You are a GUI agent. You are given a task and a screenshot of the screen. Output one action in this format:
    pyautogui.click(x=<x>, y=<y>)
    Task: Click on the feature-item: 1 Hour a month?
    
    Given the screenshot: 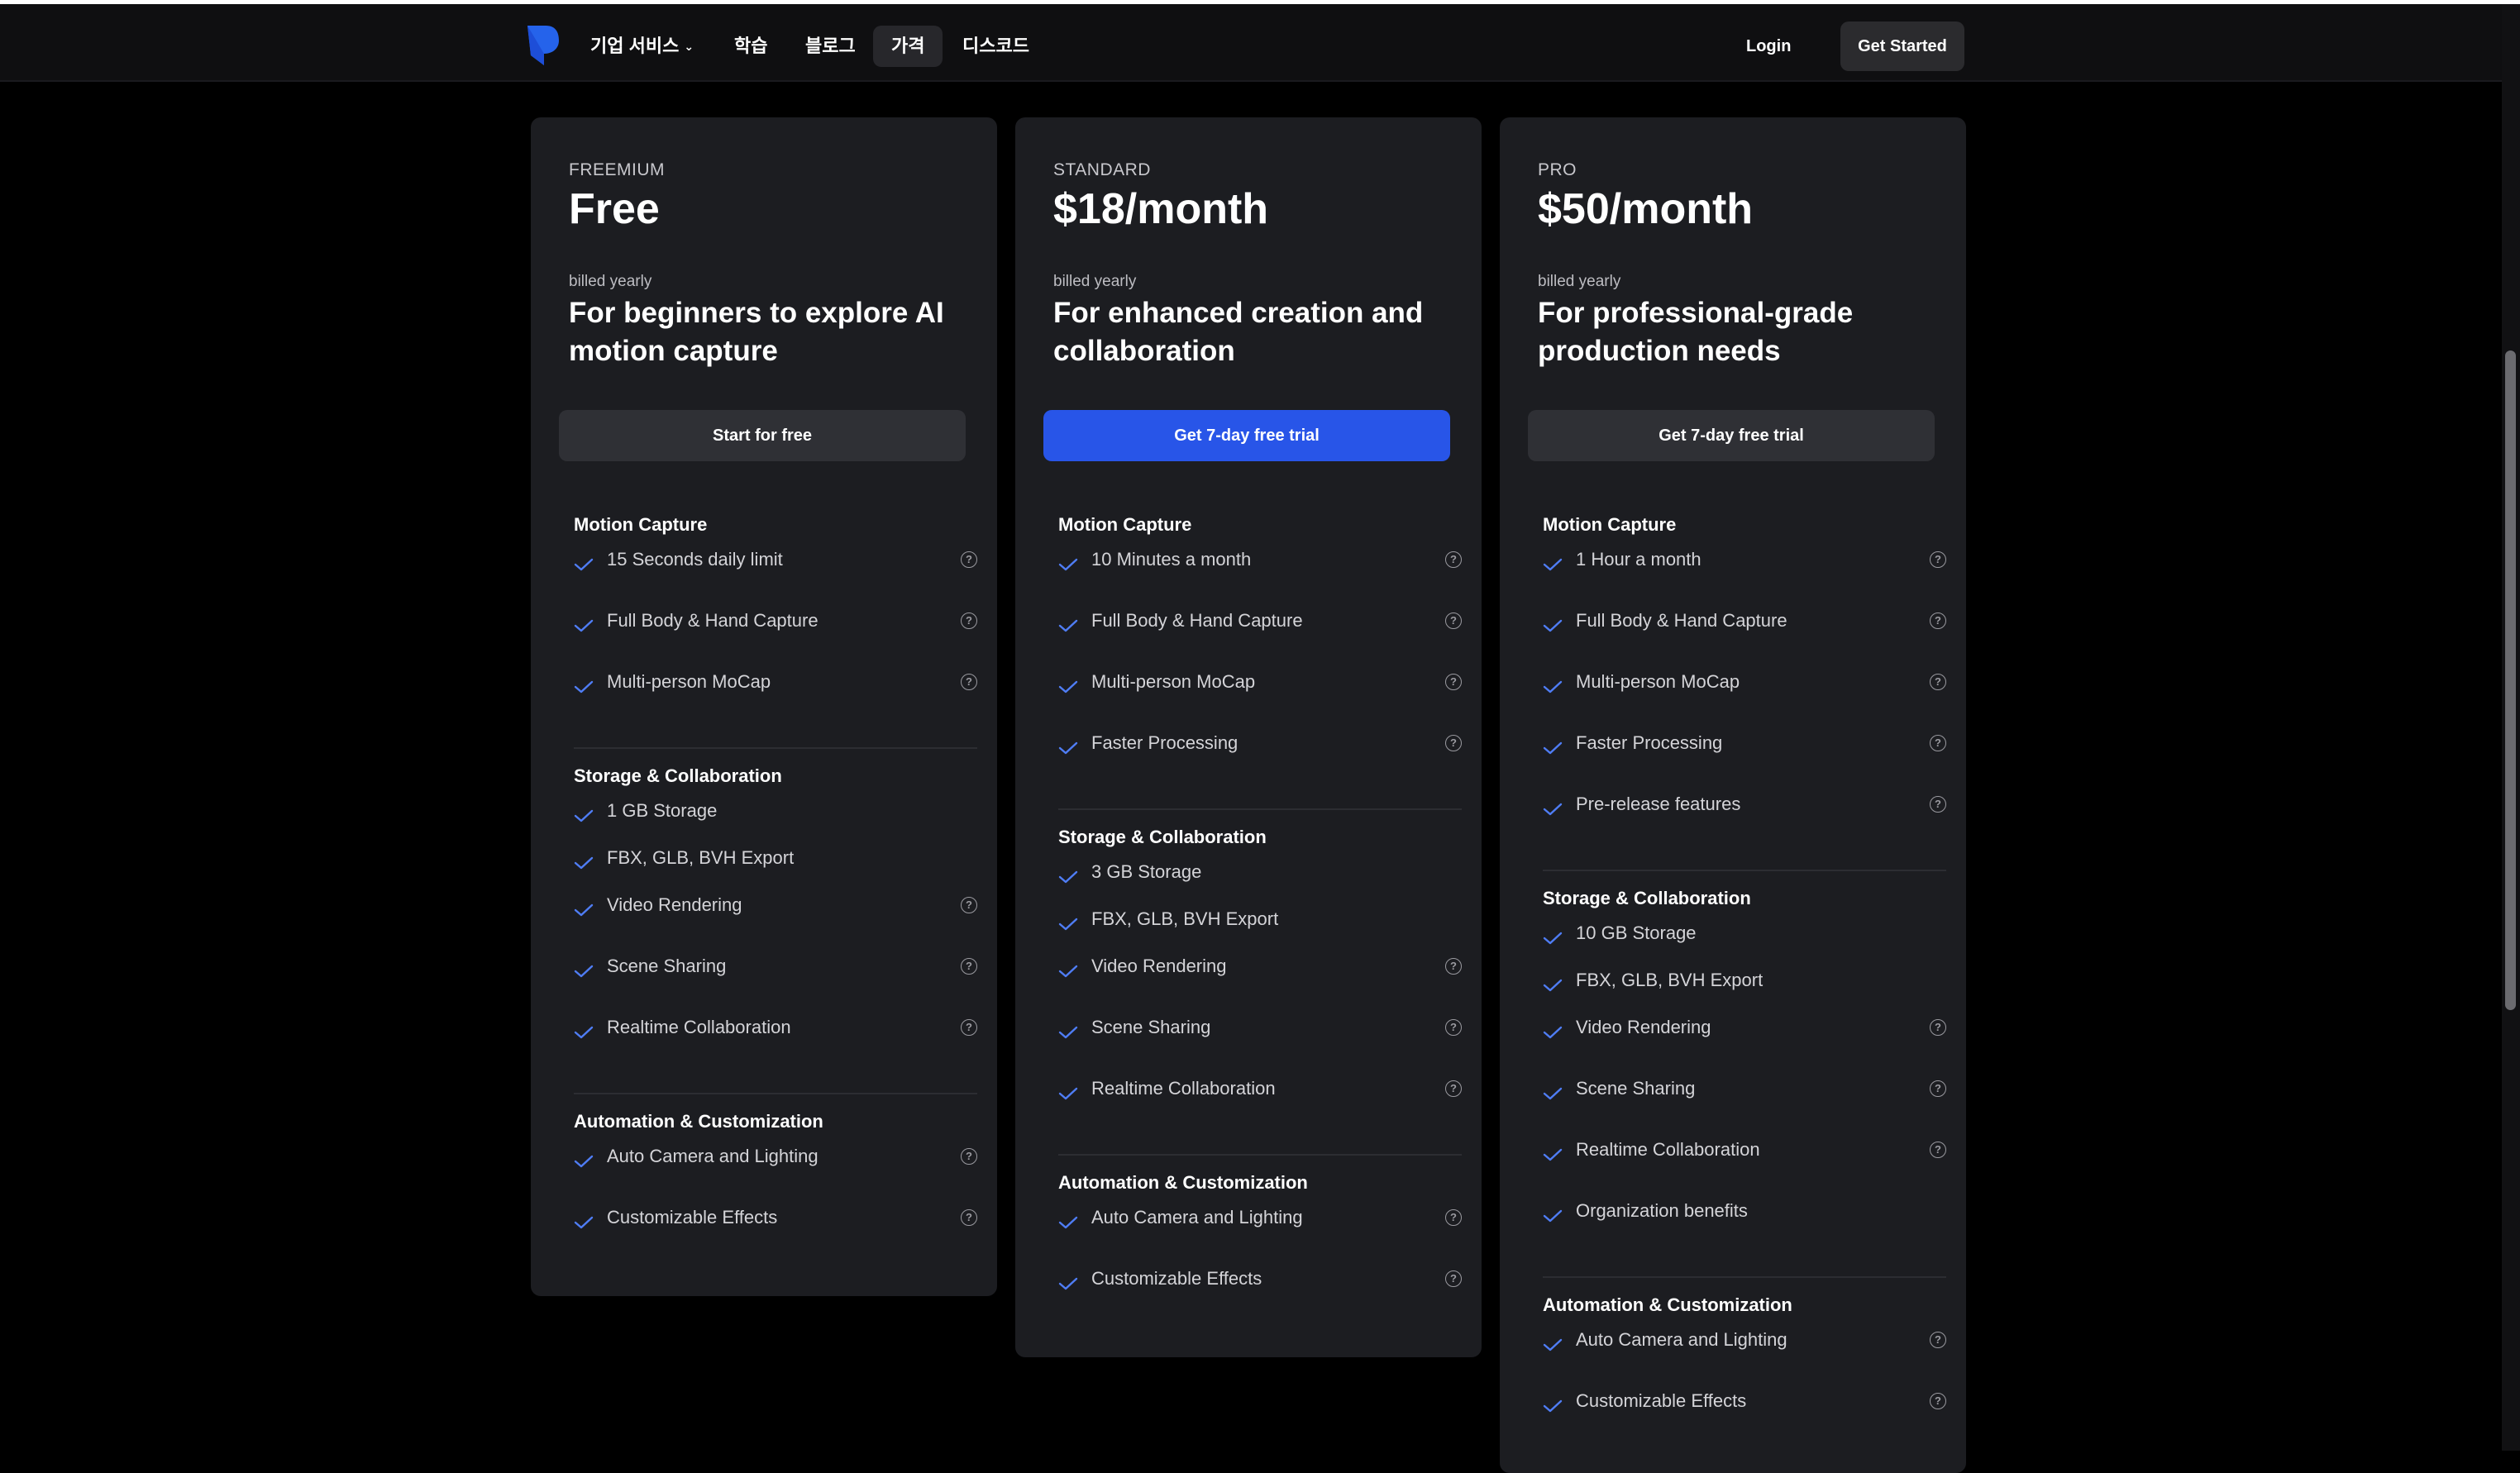 What is the action you would take?
    pyautogui.click(x=1745, y=559)
    